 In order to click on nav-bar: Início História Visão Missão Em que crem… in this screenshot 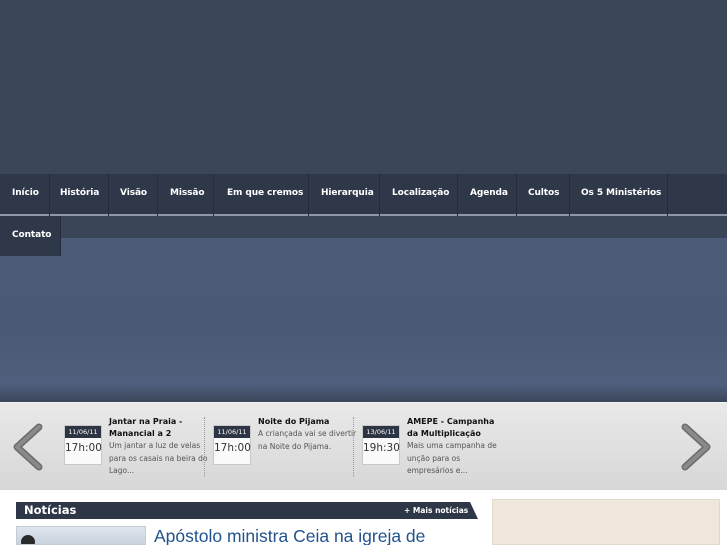, I will do `click(363, 195)`.